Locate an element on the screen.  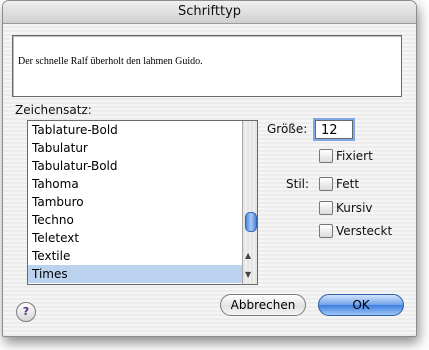
scroll-down-arrow-icon: ▼ is located at coordinates (248, 275).